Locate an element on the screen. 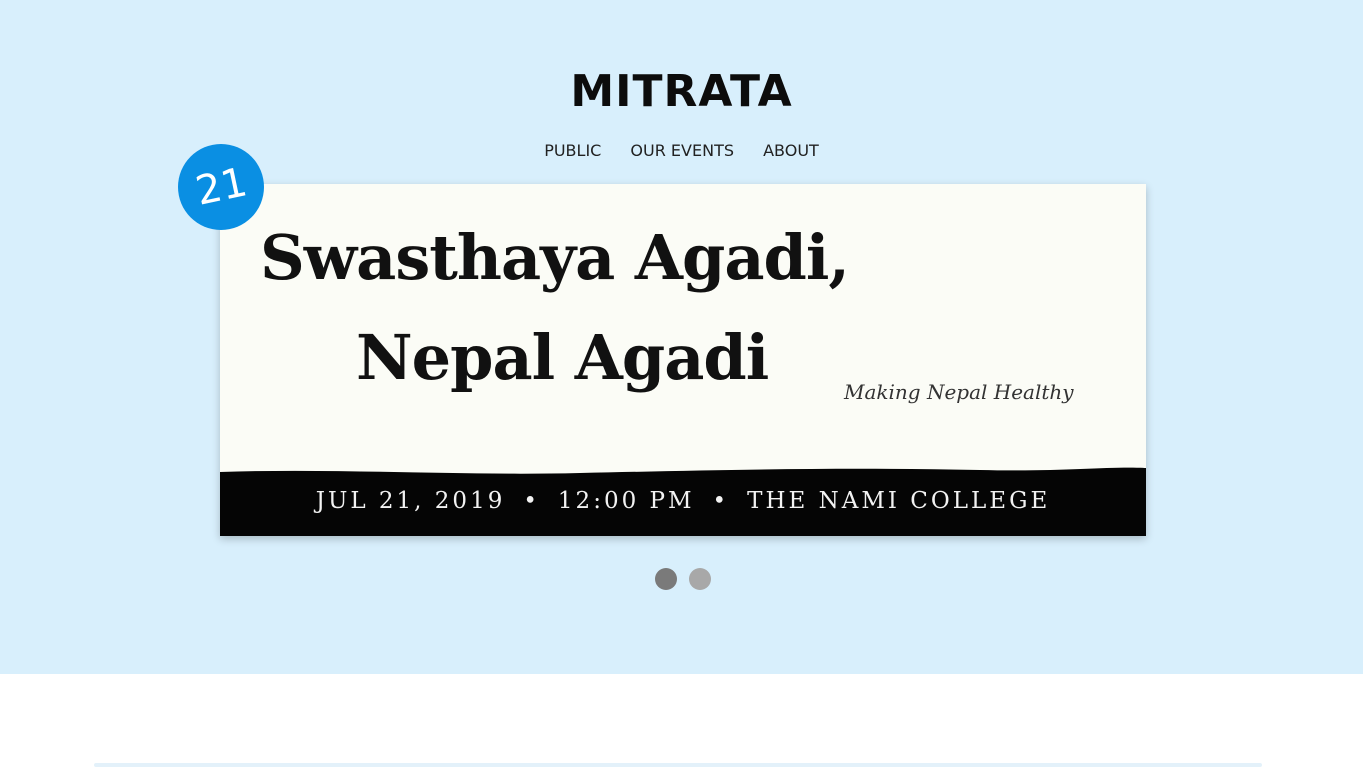  event-time: 12:00 PM is located at coordinates (626, 501).